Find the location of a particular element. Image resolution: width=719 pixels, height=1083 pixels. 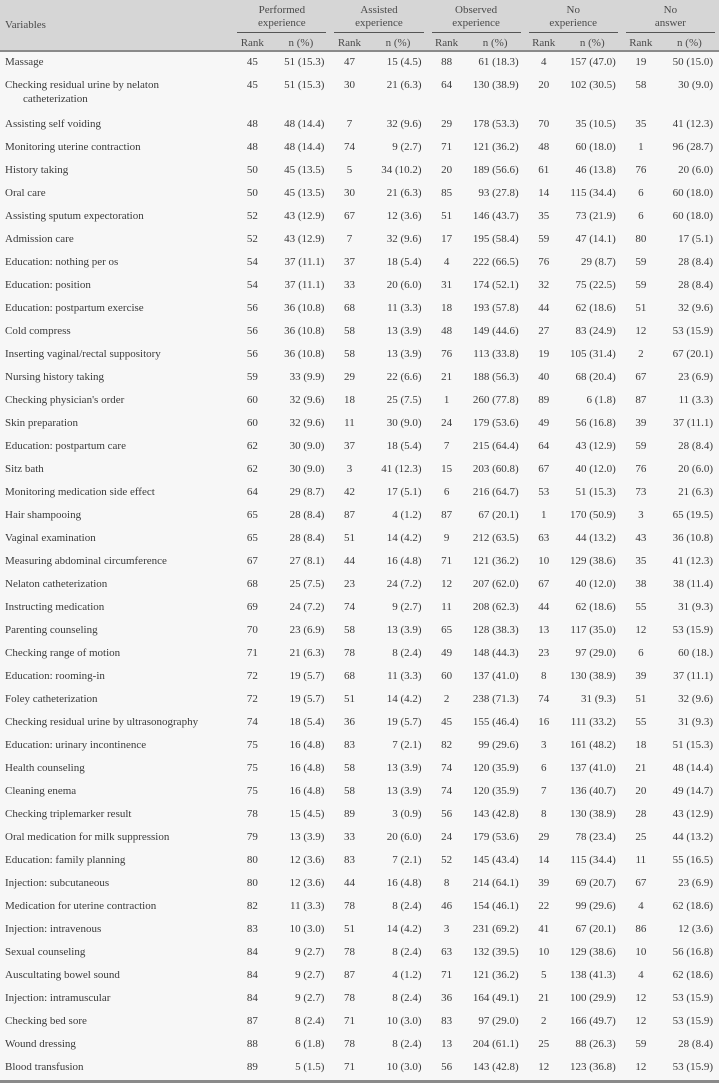

rank-cell: 10 is located at coordinates (640, 953).